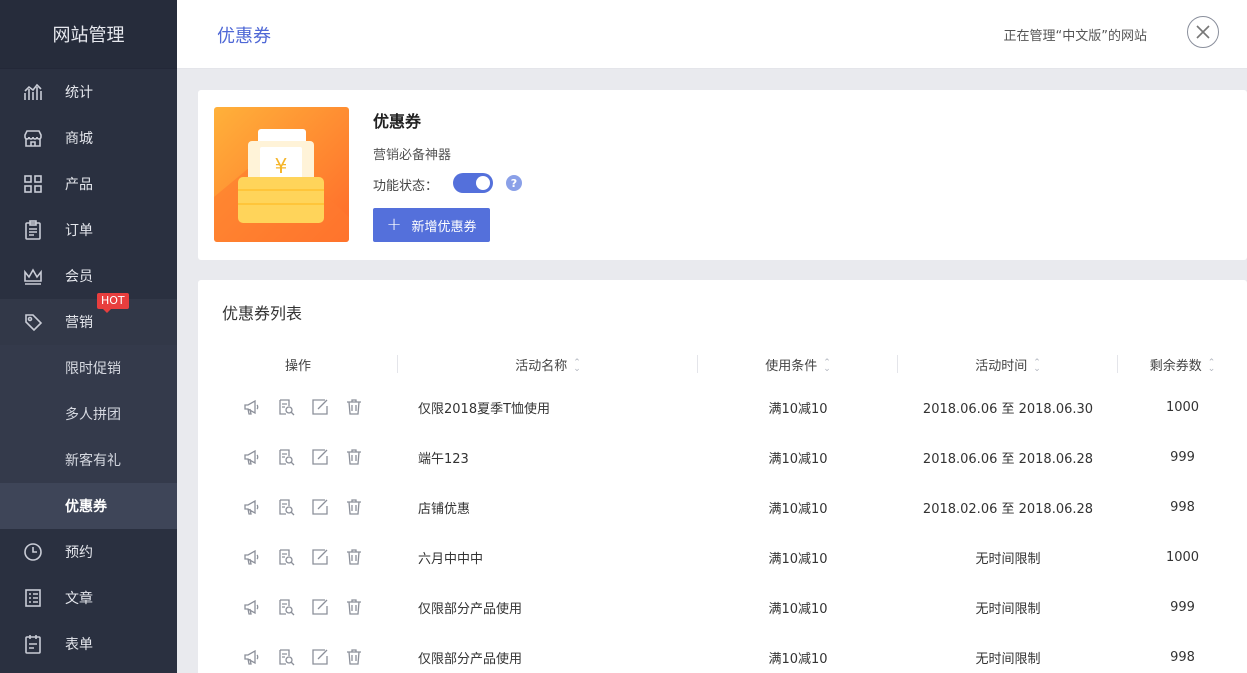 The height and width of the screenshot is (673, 1247). I want to click on marketing-submenu: 限时促销 多人拼团 新客有礼 优惠券, so click(88, 437).